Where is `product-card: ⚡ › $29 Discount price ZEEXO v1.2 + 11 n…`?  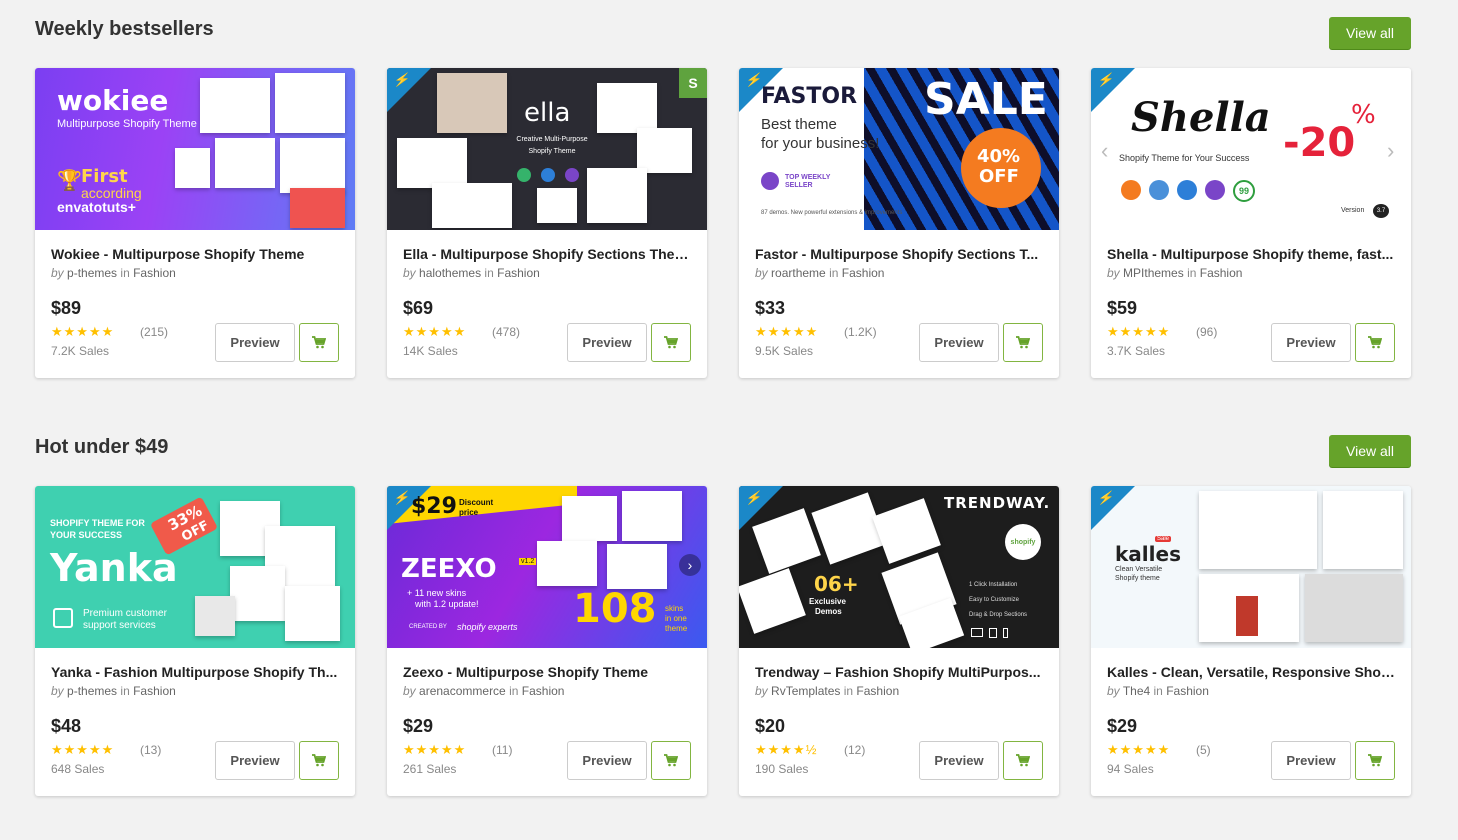
product-card: ⚡ › $29 Discount price ZEEXO v1.2 + 11 n… is located at coordinates (547, 641).